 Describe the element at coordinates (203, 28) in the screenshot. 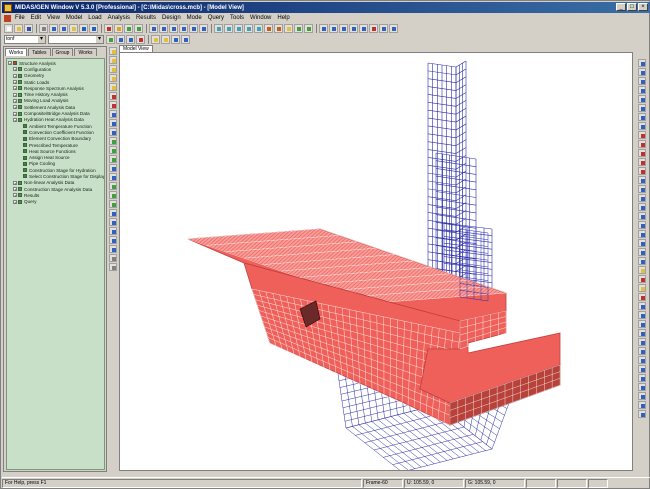

I see `rotate-icon` at that location.